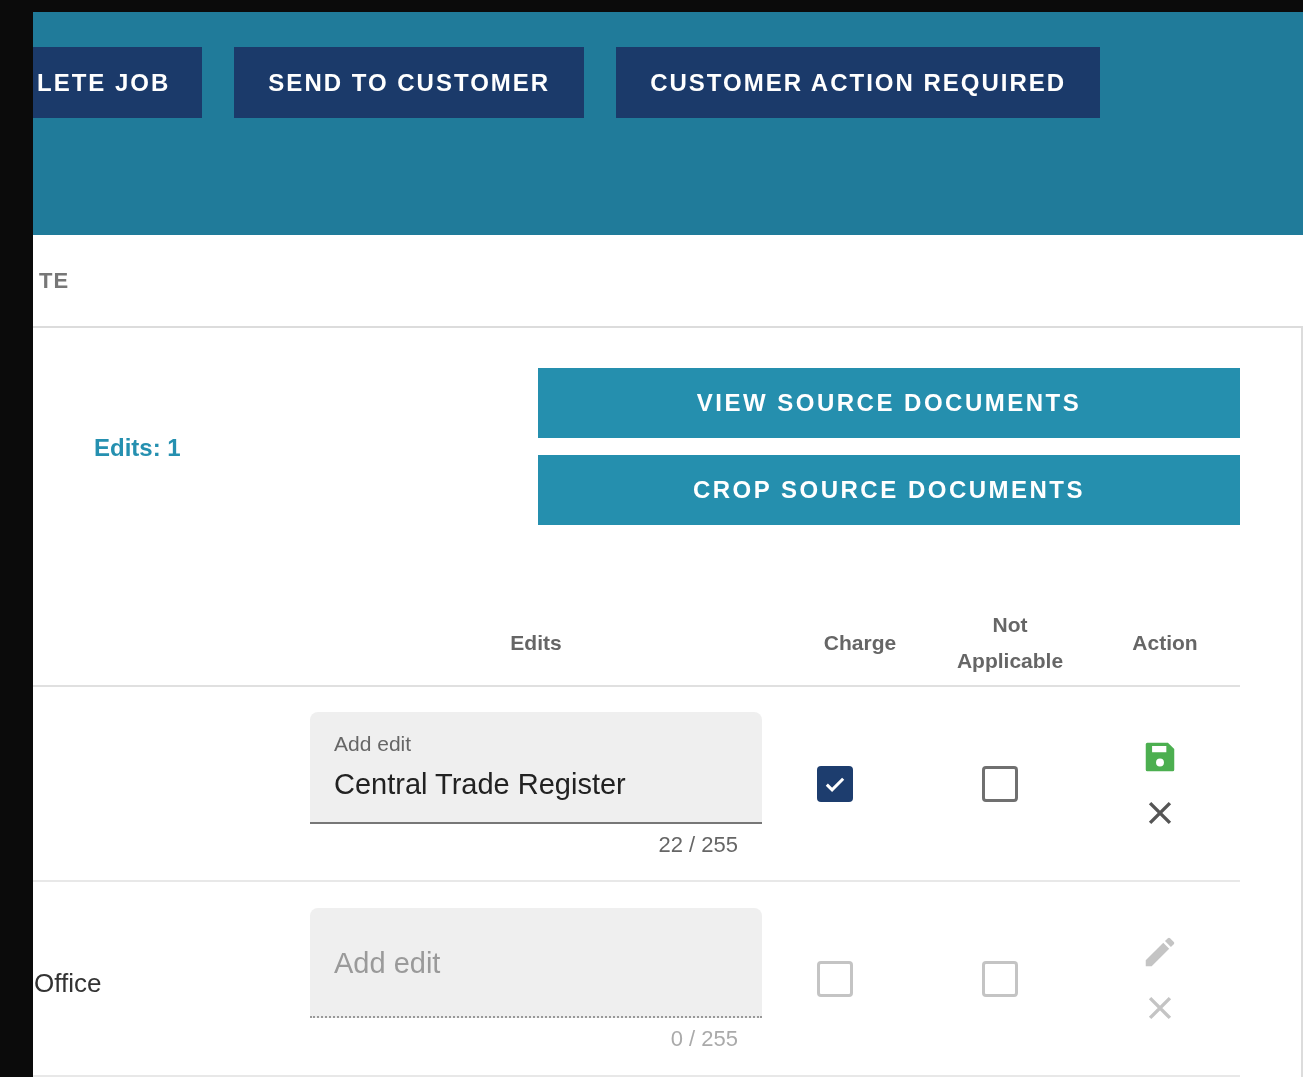  Describe the element at coordinates (860, 643) in the screenshot. I see `column-header: Charge` at that location.